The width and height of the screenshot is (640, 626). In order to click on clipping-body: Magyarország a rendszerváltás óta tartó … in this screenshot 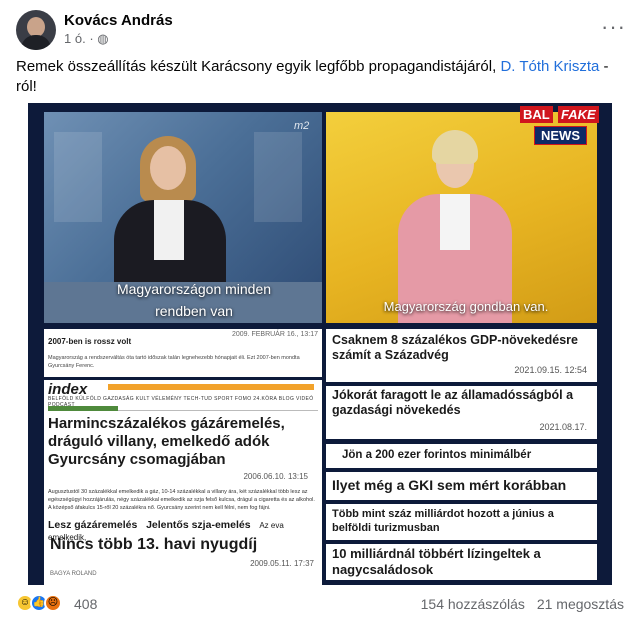, I will do `click(174, 362)`.